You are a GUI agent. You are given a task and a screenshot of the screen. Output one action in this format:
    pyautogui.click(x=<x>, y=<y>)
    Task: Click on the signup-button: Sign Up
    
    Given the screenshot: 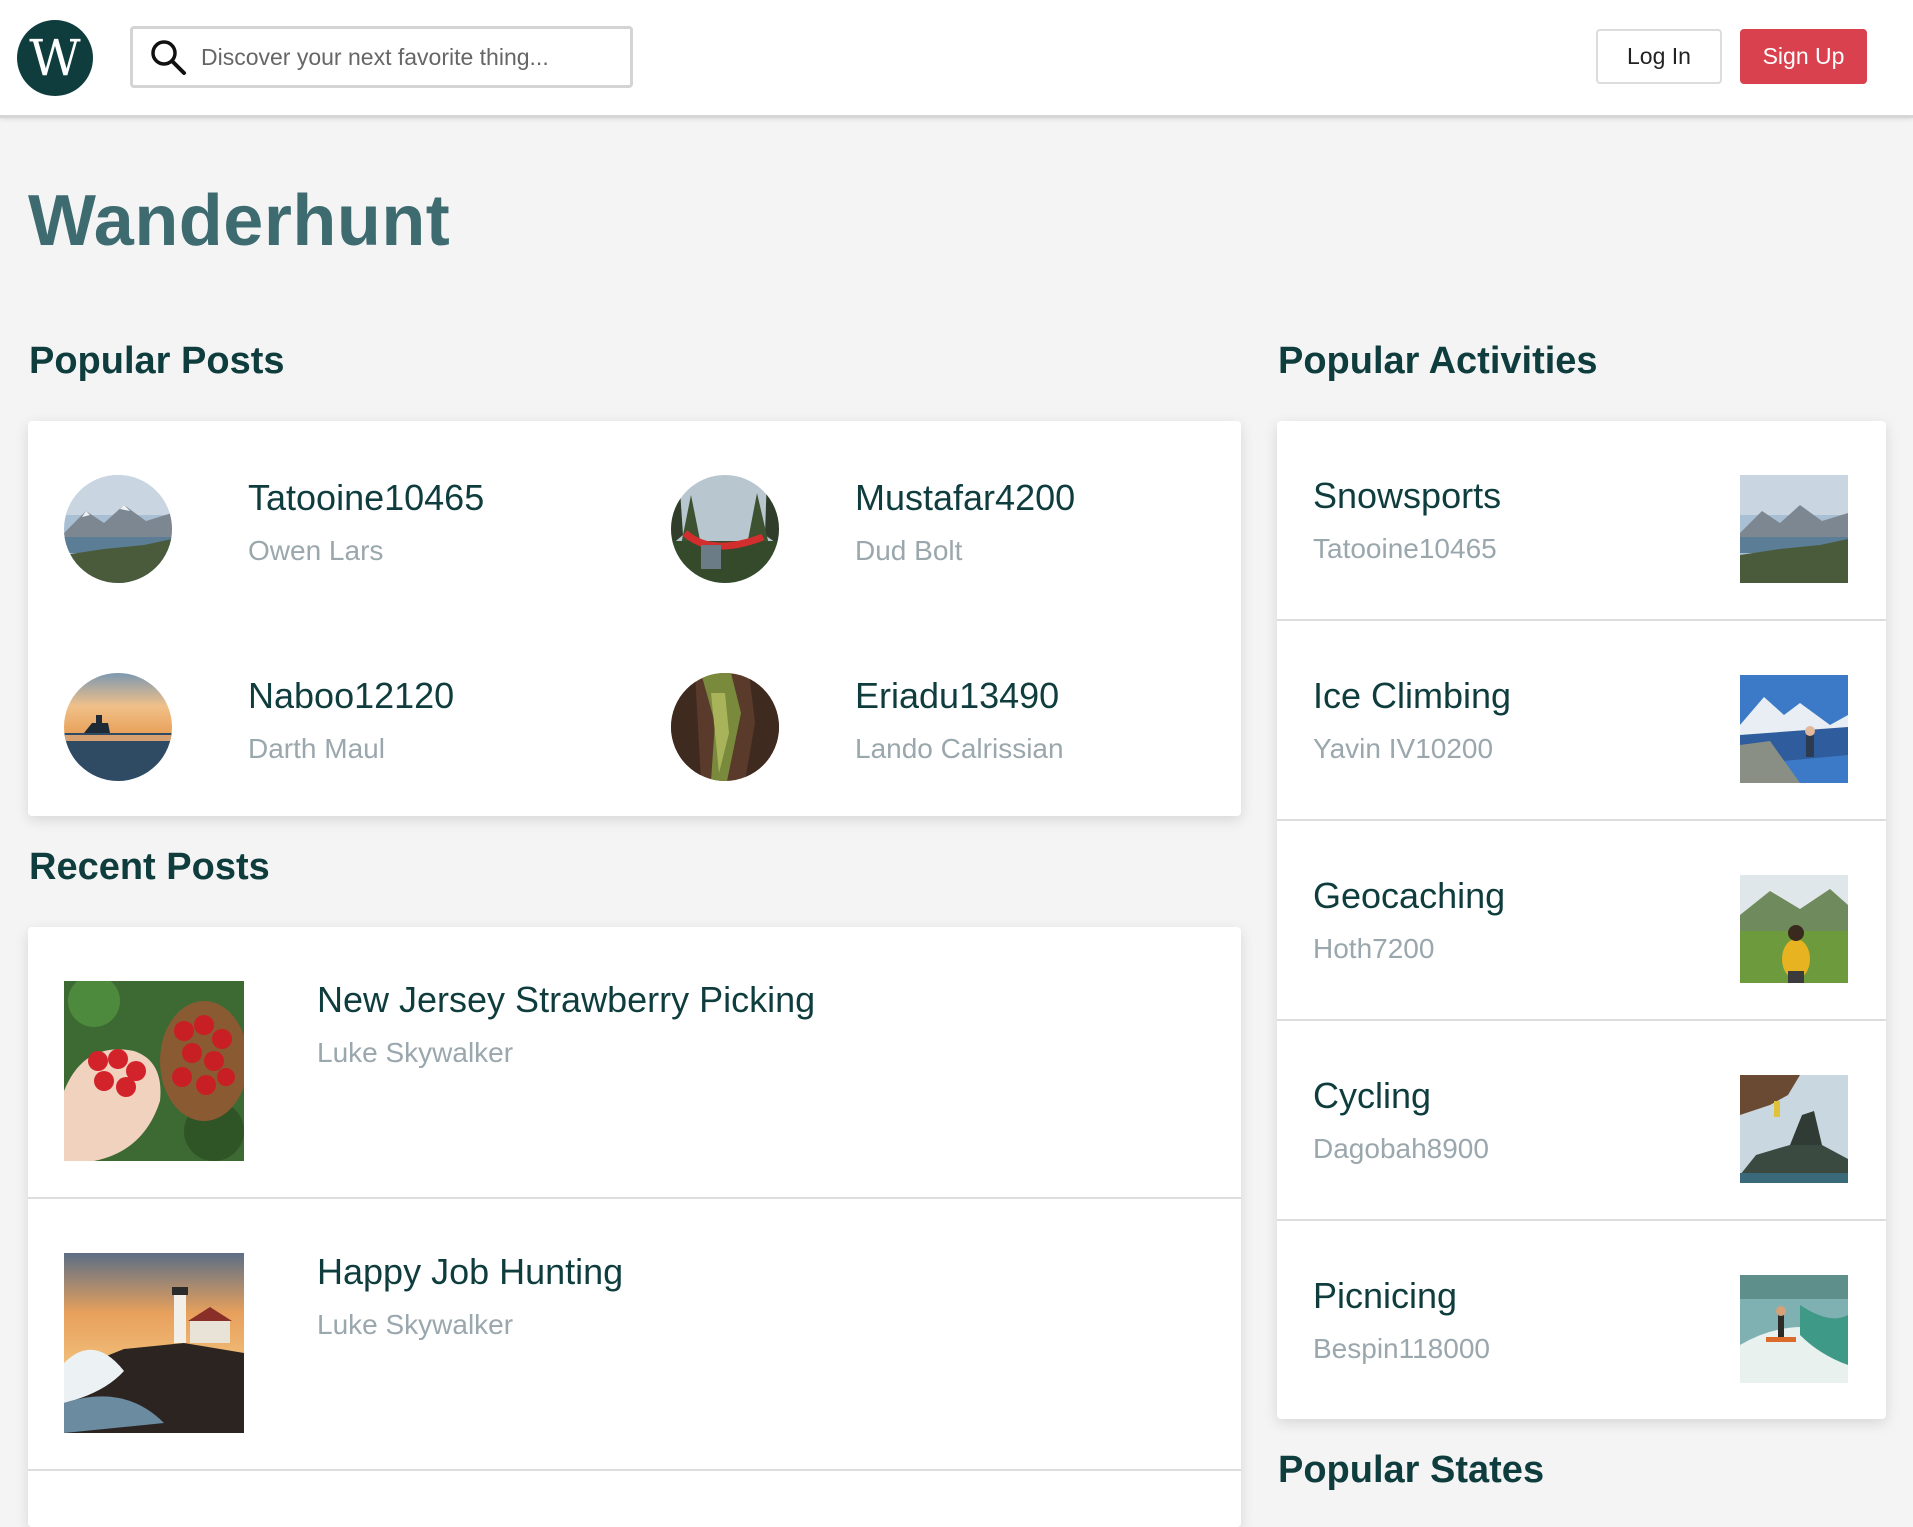 What is the action you would take?
    pyautogui.click(x=1803, y=56)
    